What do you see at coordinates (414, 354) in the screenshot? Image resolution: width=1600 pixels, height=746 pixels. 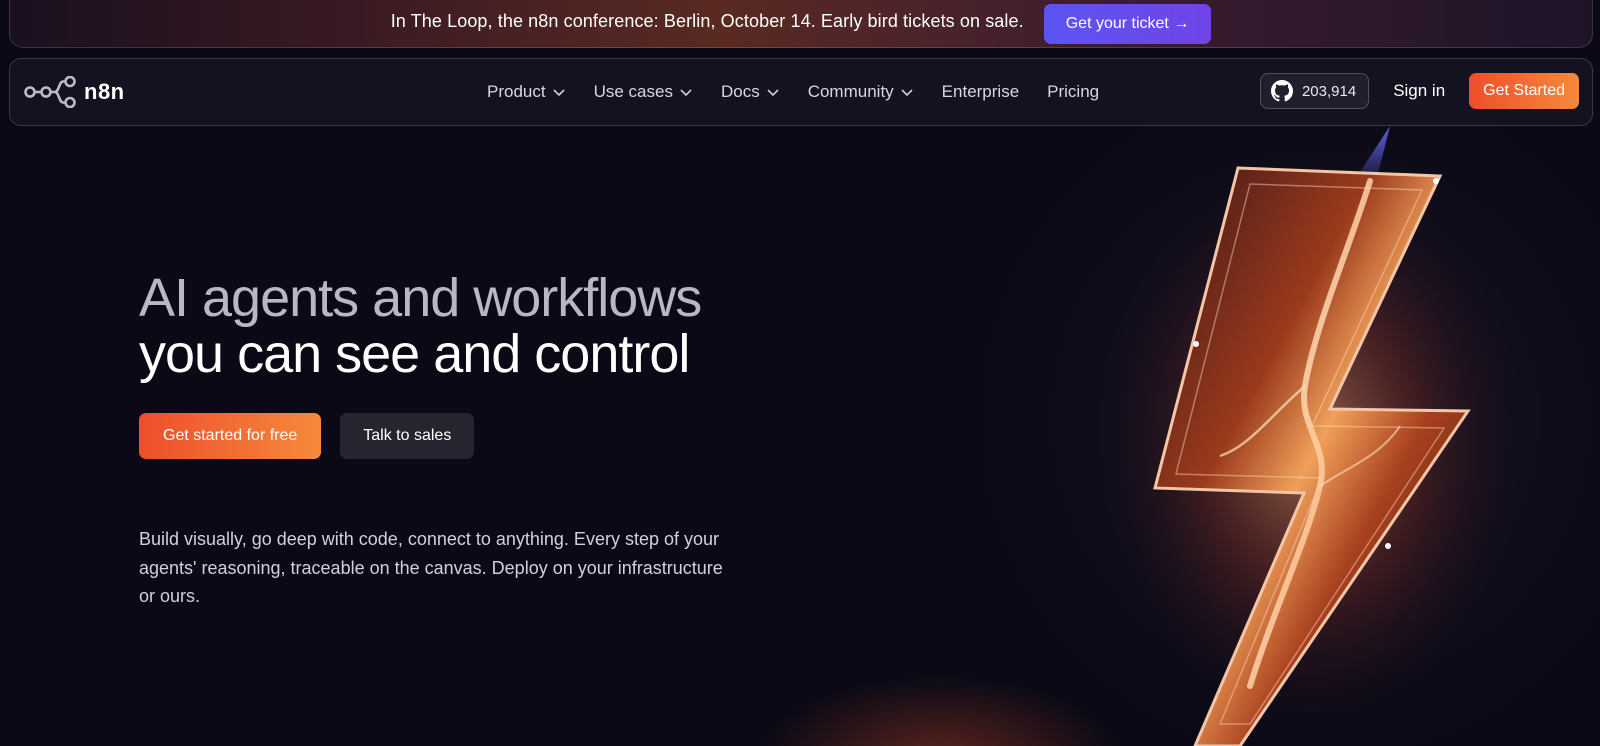 I see `hero-title-line-2: you can see and control` at bounding box center [414, 354].